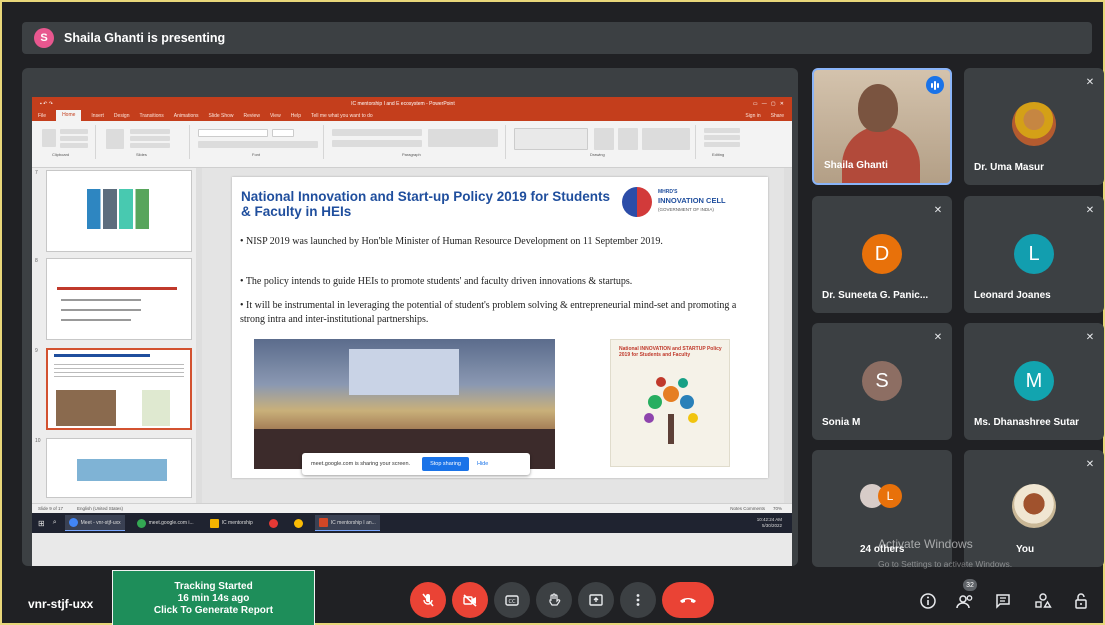 This screenshot has height=625, width=1105. What do you see at coordinates (342, 116) in the screenshot?
I see `tell-me-input: Tell me what you want to do` at bounding box center [342, 116].